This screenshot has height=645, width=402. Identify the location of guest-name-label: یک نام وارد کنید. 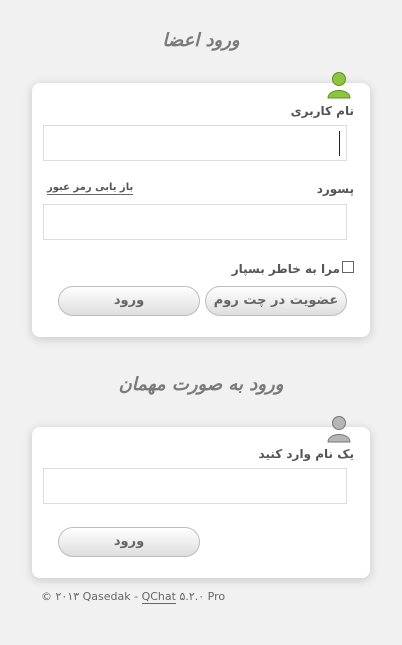
(306, 454).